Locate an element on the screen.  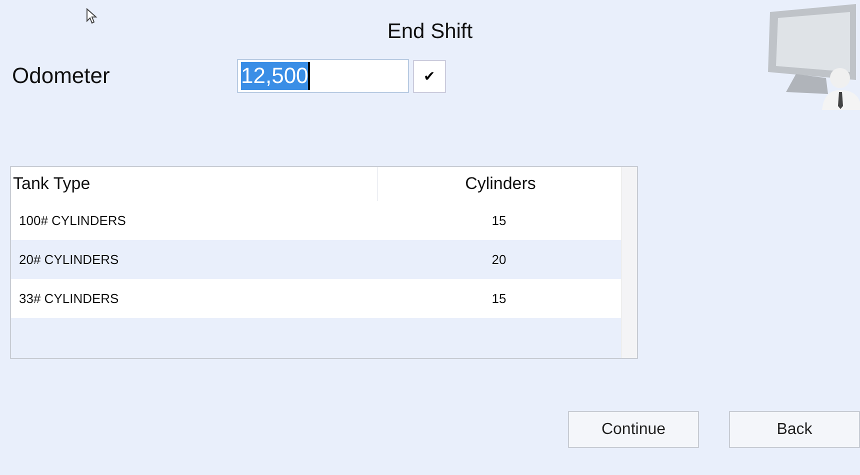
confirm-button: ✔ is located at coordinates (429, 76).